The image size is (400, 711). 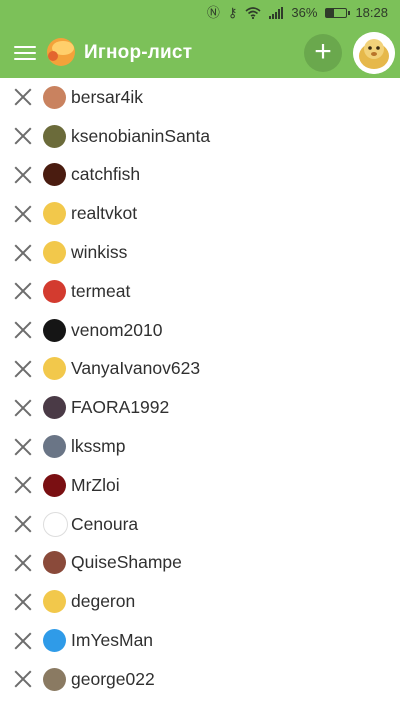 What do you see at coordinates (113, 679) in the screenshot?
I see `username: george022` at bounding box center [113, 679].